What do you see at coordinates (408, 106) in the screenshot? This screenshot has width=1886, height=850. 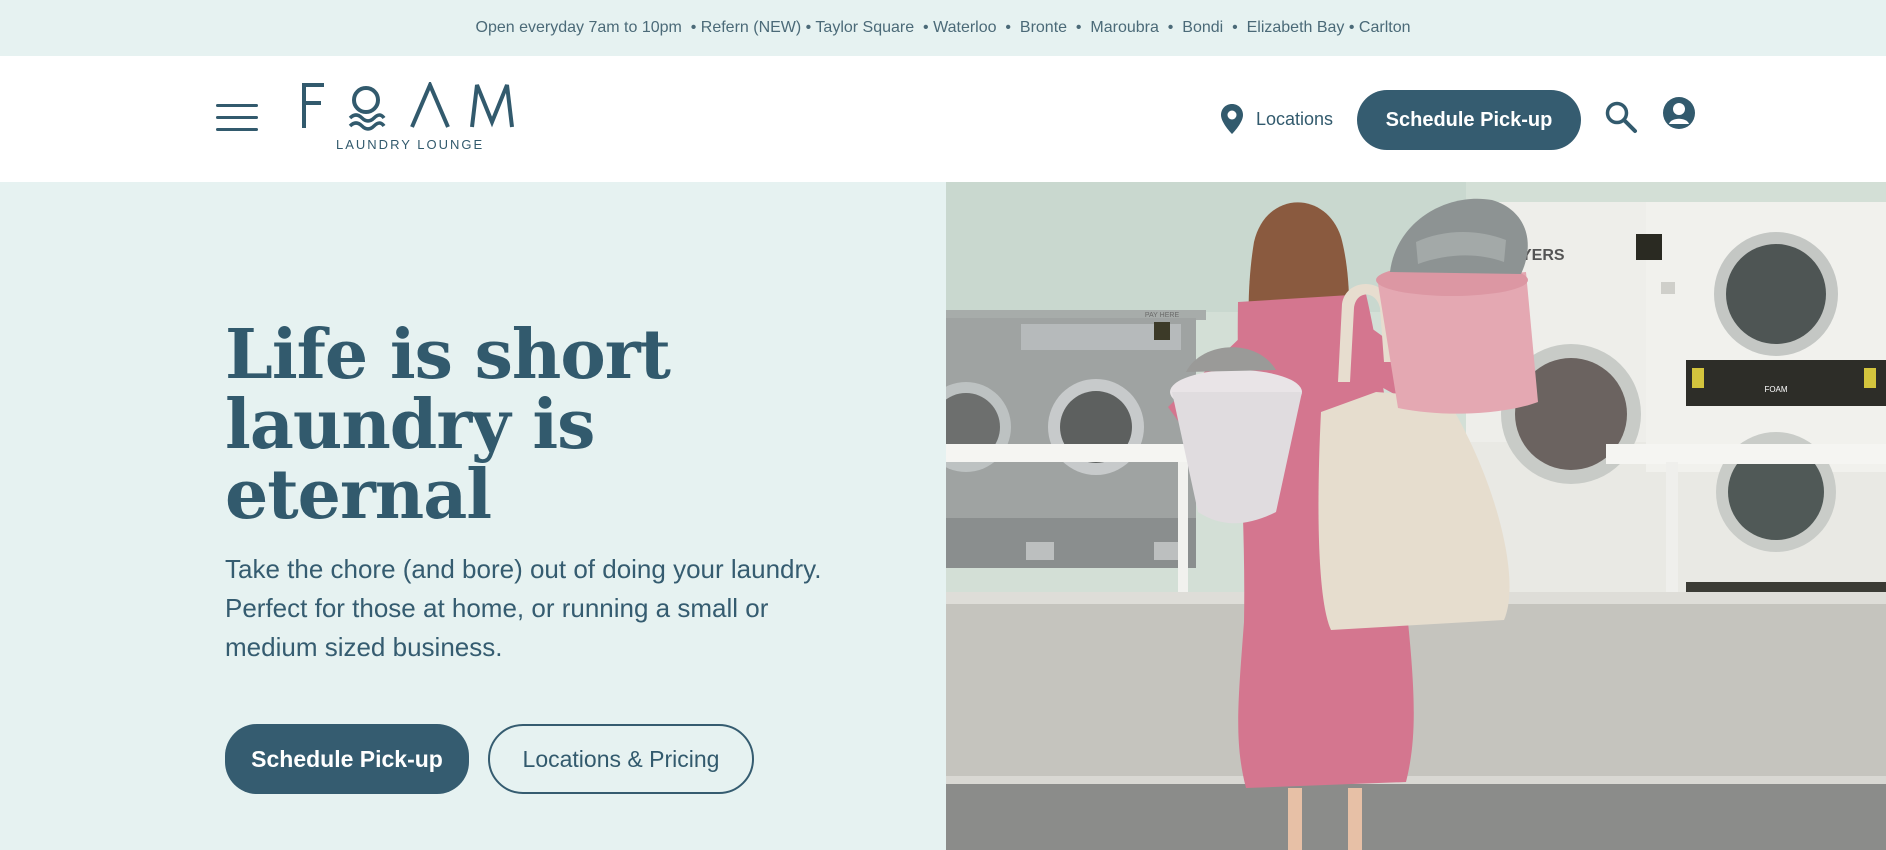 I see `logo-wordmark` at bounding box center [408, 106].